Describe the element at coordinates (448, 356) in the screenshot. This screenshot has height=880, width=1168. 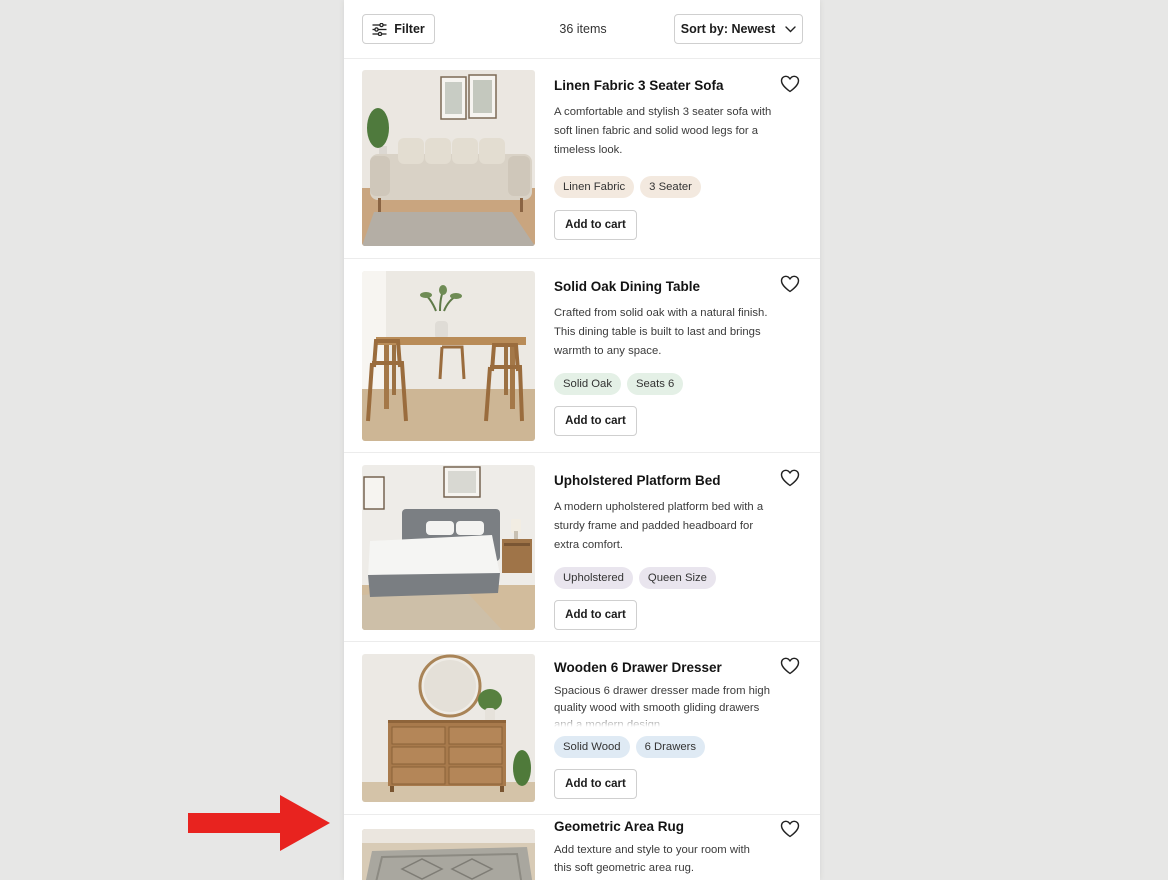
I see `dining-table-photo` at that location.